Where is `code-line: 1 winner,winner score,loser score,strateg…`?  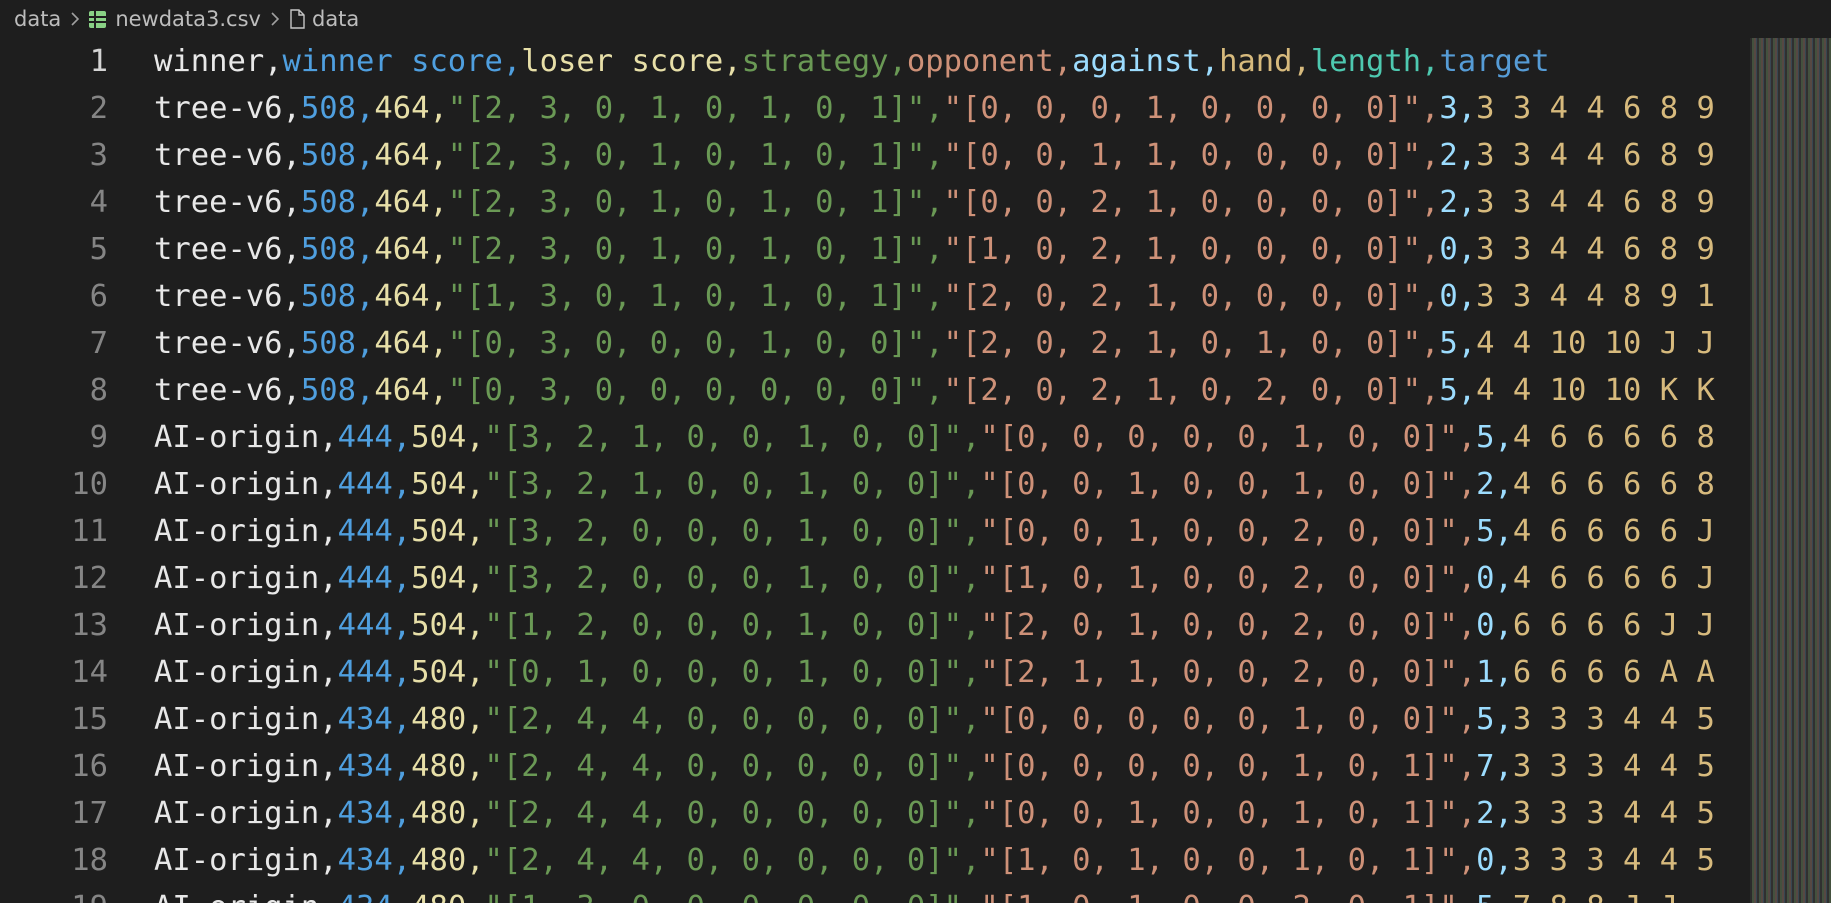
code-line: 1 winner,winner score,loser score,strateg… is located at coordinates (876, 61).